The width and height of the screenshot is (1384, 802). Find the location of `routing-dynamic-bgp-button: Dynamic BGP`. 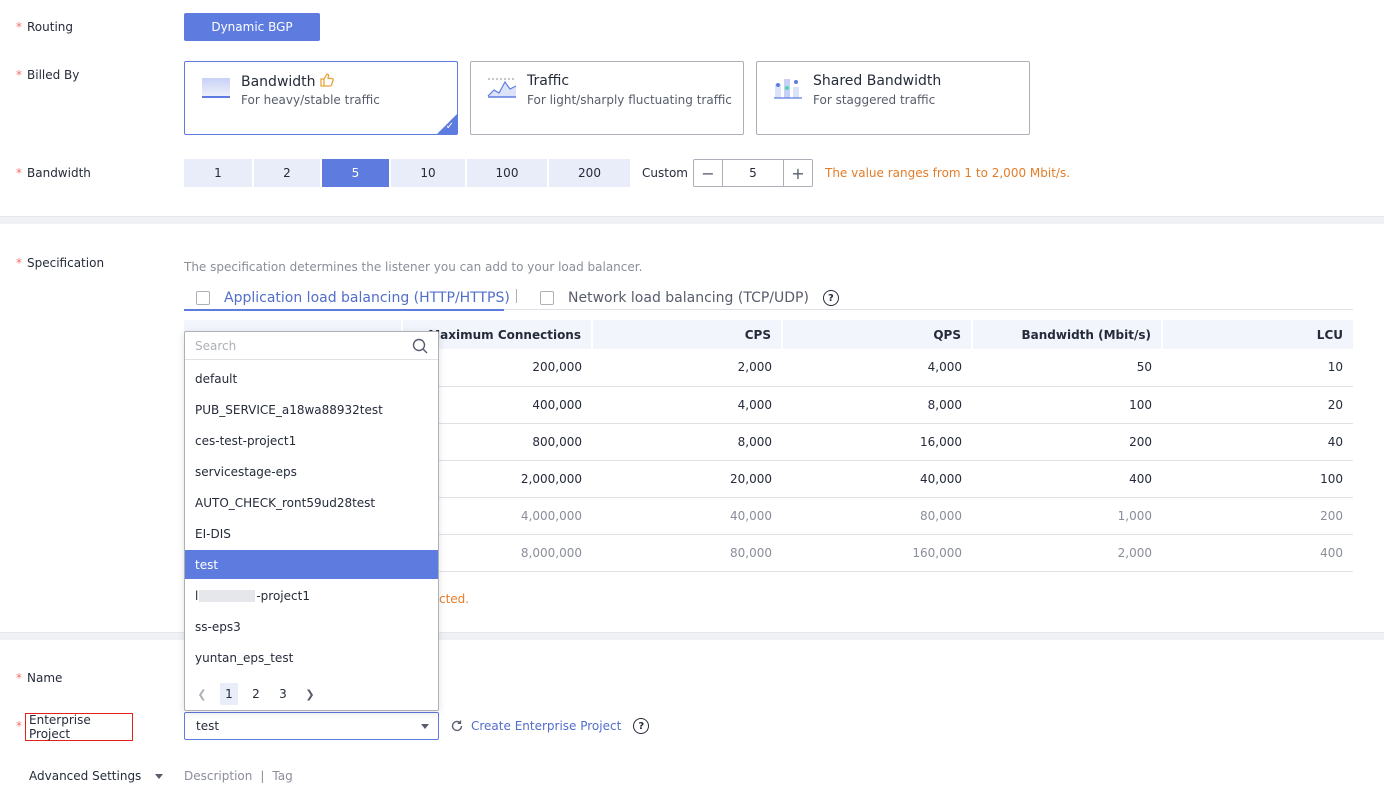

routing-dynamic-bgp-button: Dynamic BGP is located at coordinates (252, 27).